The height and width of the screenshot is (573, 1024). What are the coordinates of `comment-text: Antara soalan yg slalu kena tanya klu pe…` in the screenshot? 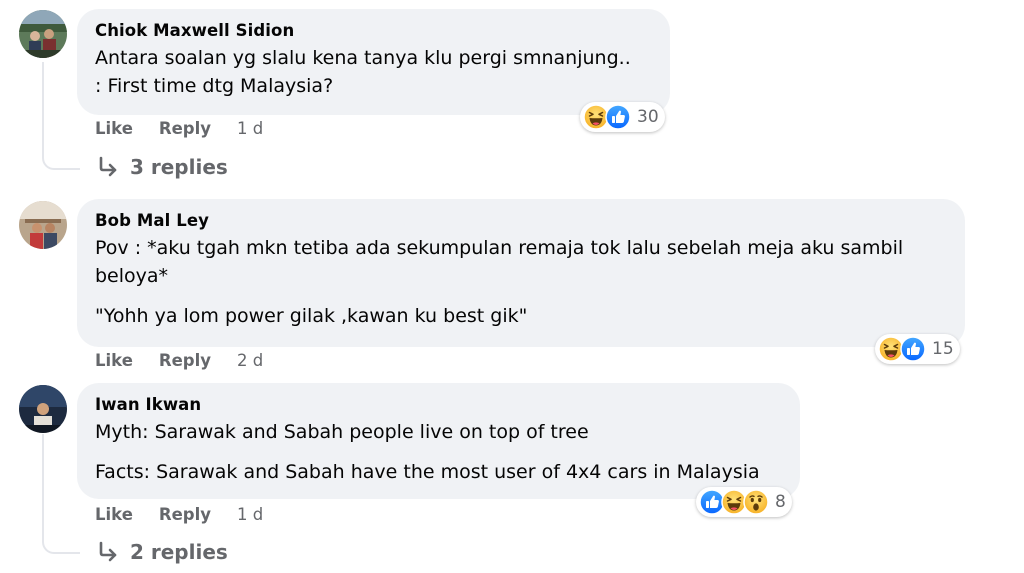 It's located at (363, 58).